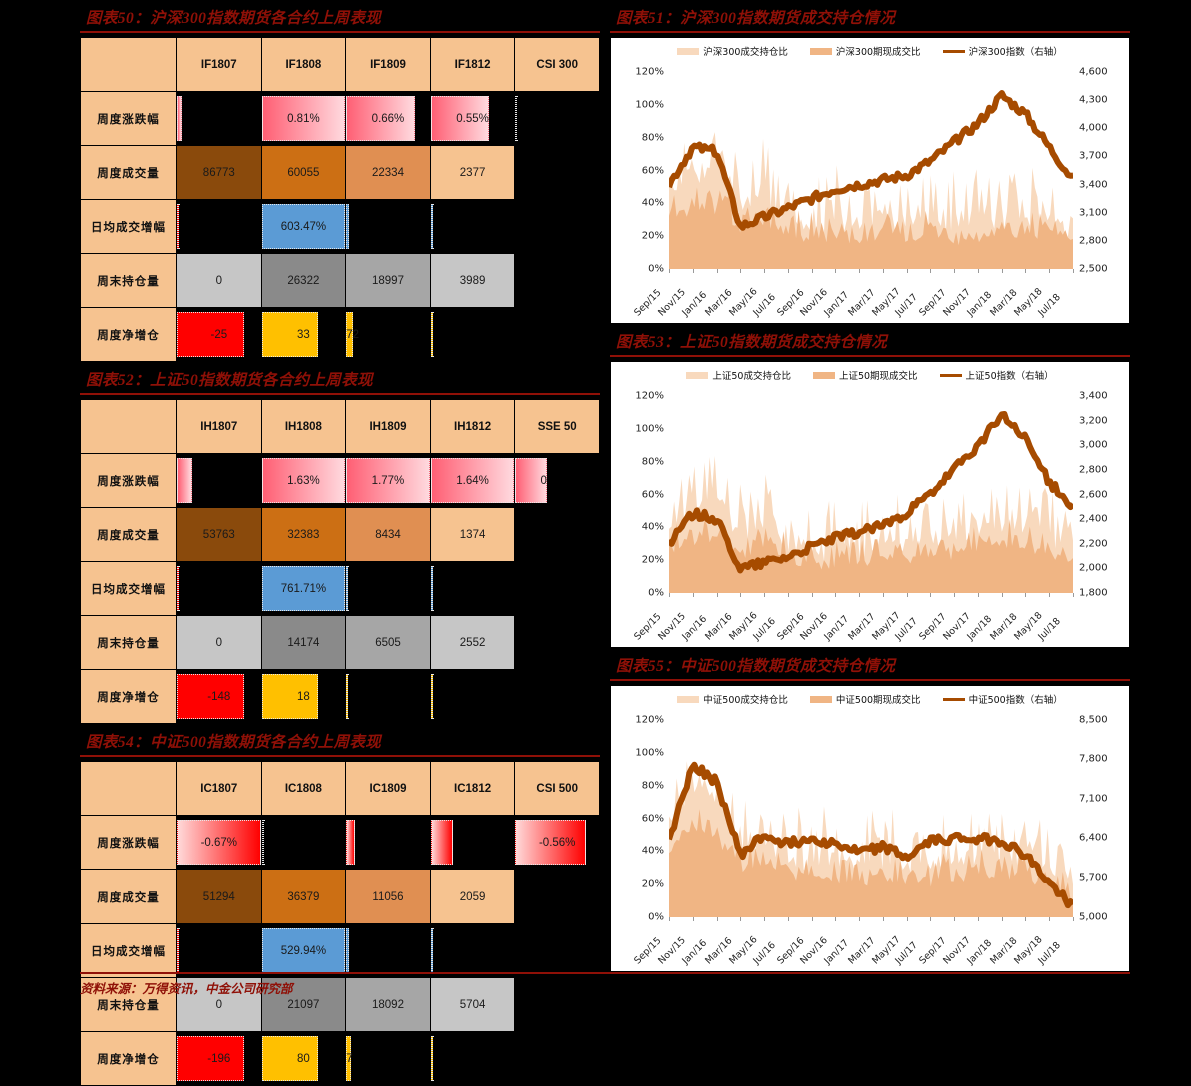 This screenshot has height=1086, width=1191. Describe the element at coordinates (656, 269) in the screenshot. I see `y-axis-tick-left: 0%` at that location.